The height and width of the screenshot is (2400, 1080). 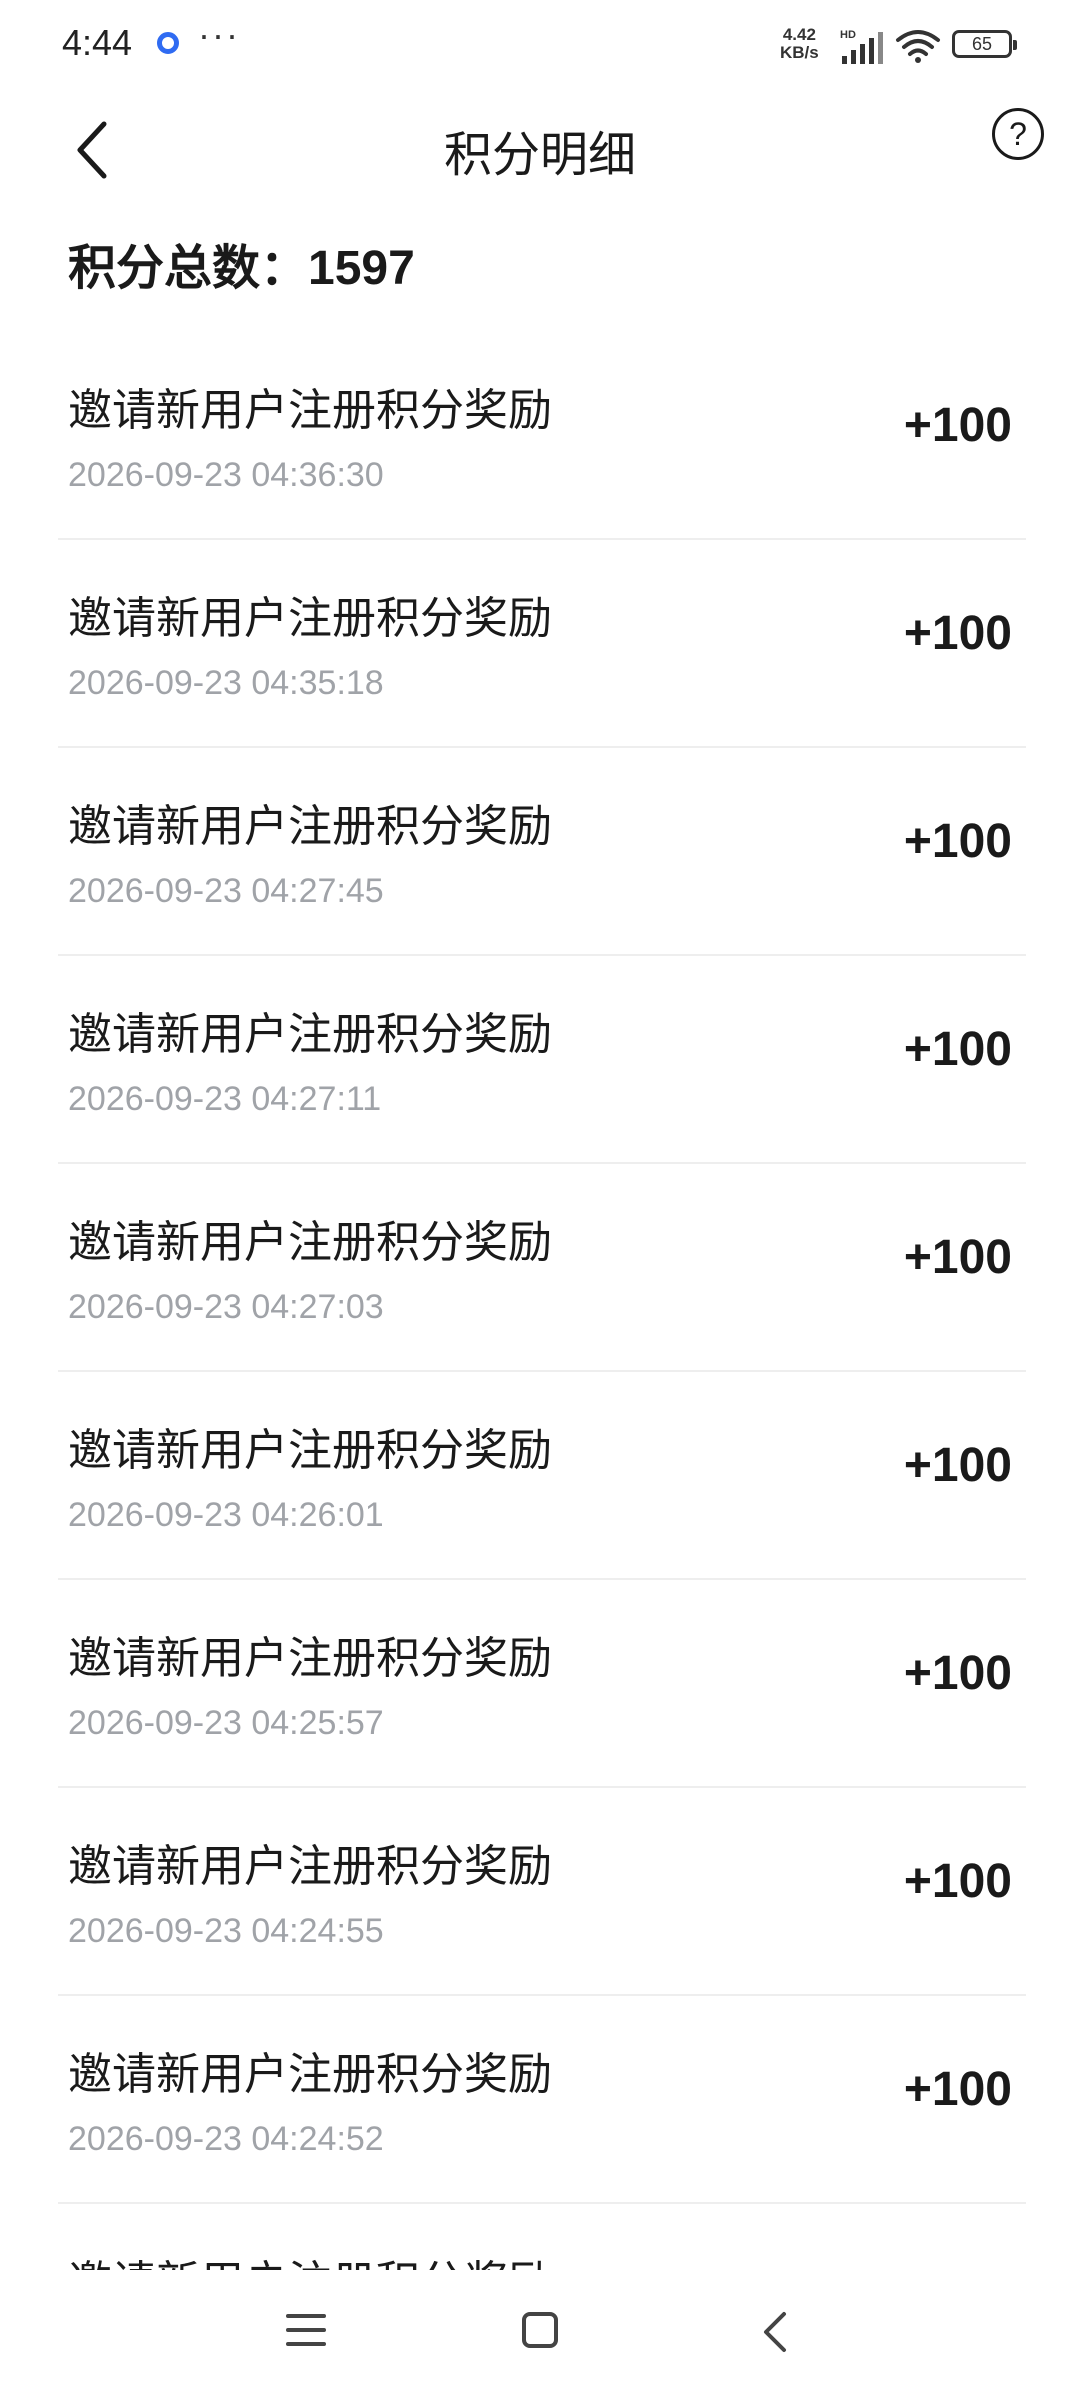 I want to click on list-item: 邀请新用户注册积分奖励 2026-09-23 04:24:52 +100, so click(x=542, y=2100).